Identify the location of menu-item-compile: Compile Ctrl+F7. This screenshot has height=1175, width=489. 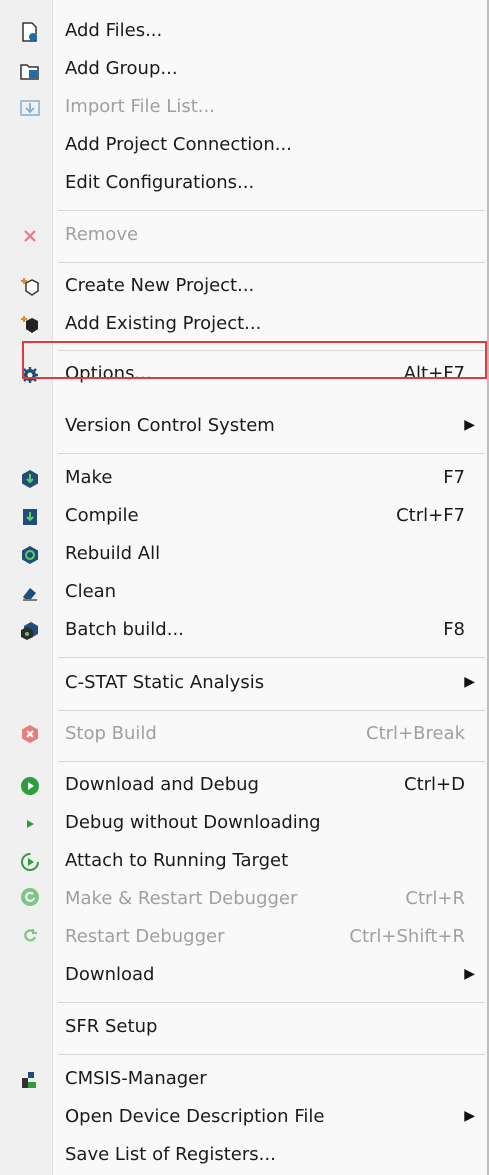
(243, 517).